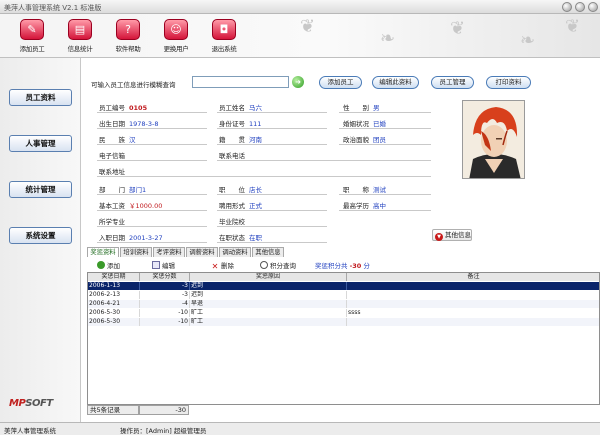  I want to click on table-cell: 2006-4-21, so click(114, 304).